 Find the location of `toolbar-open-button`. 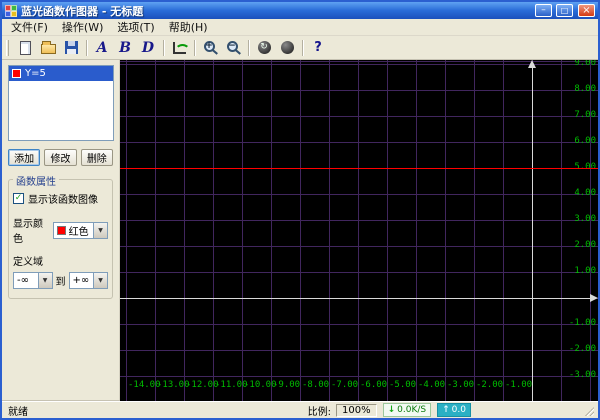

toolbar-open-button is located at coordinates (48, 48).